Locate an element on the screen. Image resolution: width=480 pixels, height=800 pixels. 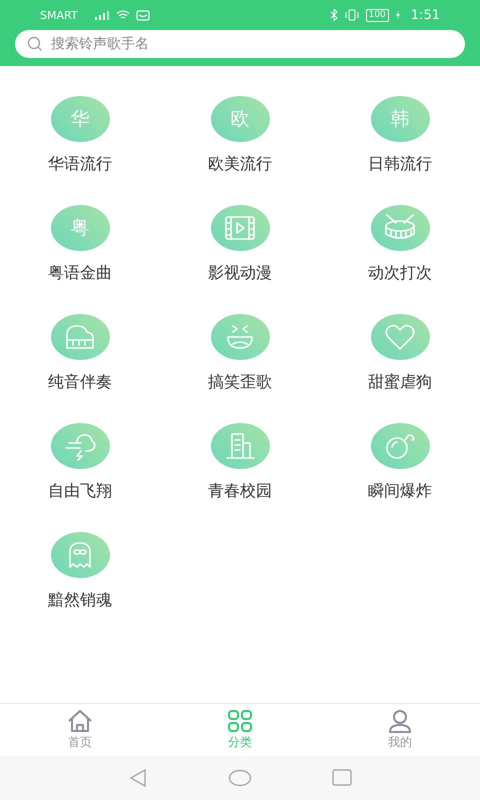
carrier-name: SMART is located at coordinates (59, 15).